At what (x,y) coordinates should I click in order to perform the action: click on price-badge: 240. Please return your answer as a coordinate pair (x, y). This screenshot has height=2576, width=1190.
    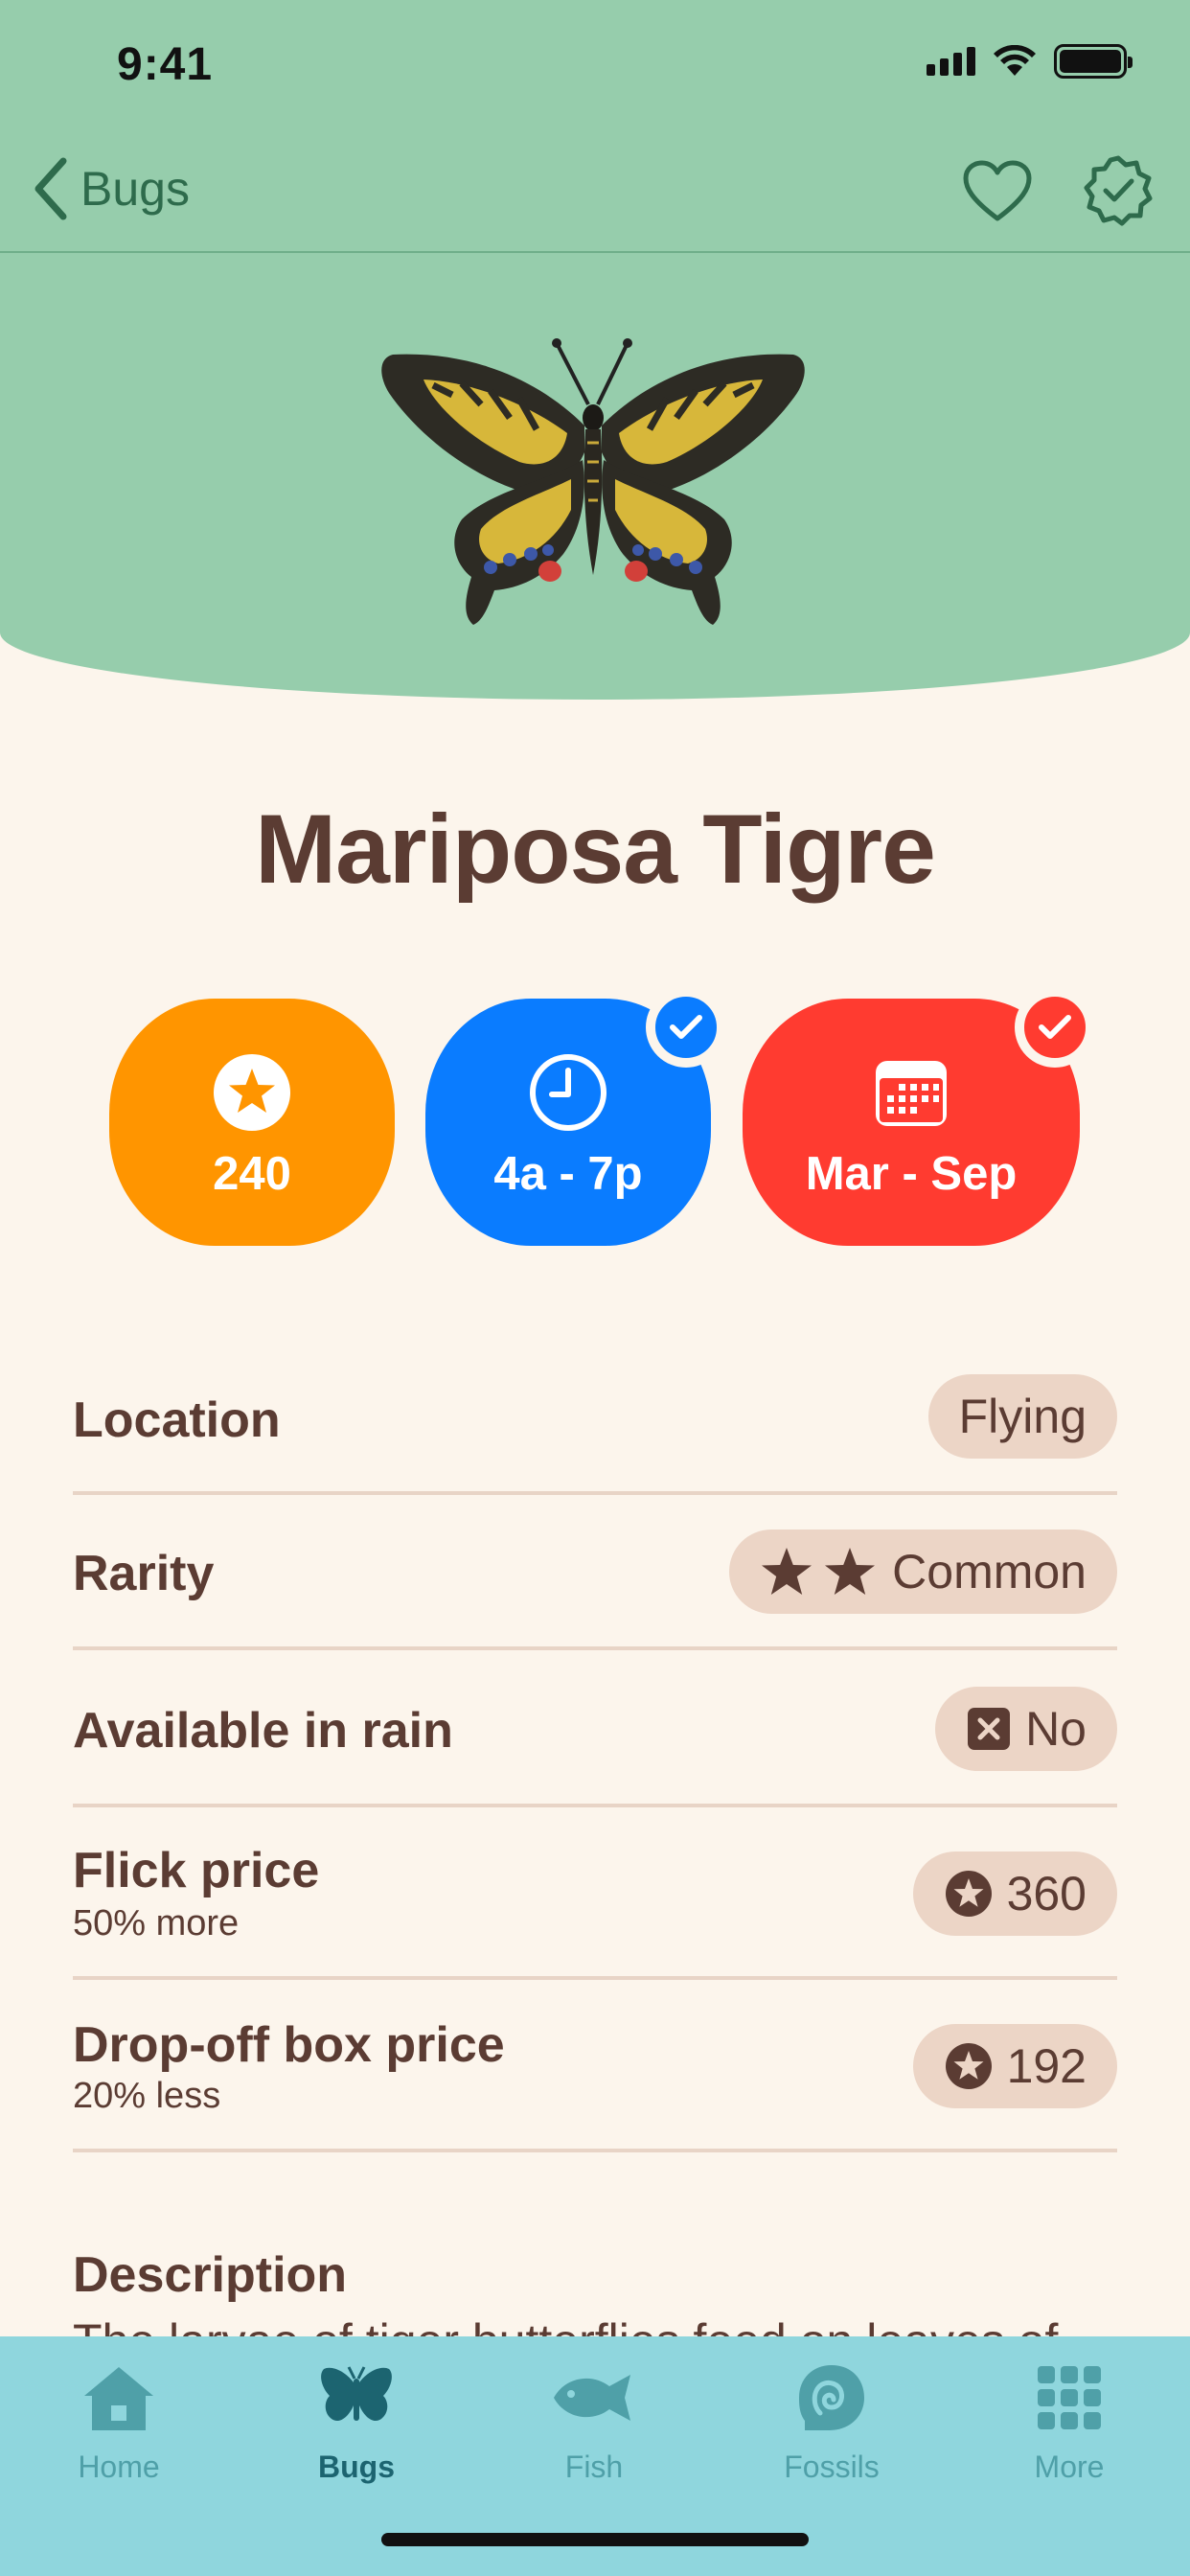
    Looking at the image, I should click on (252, 1122).